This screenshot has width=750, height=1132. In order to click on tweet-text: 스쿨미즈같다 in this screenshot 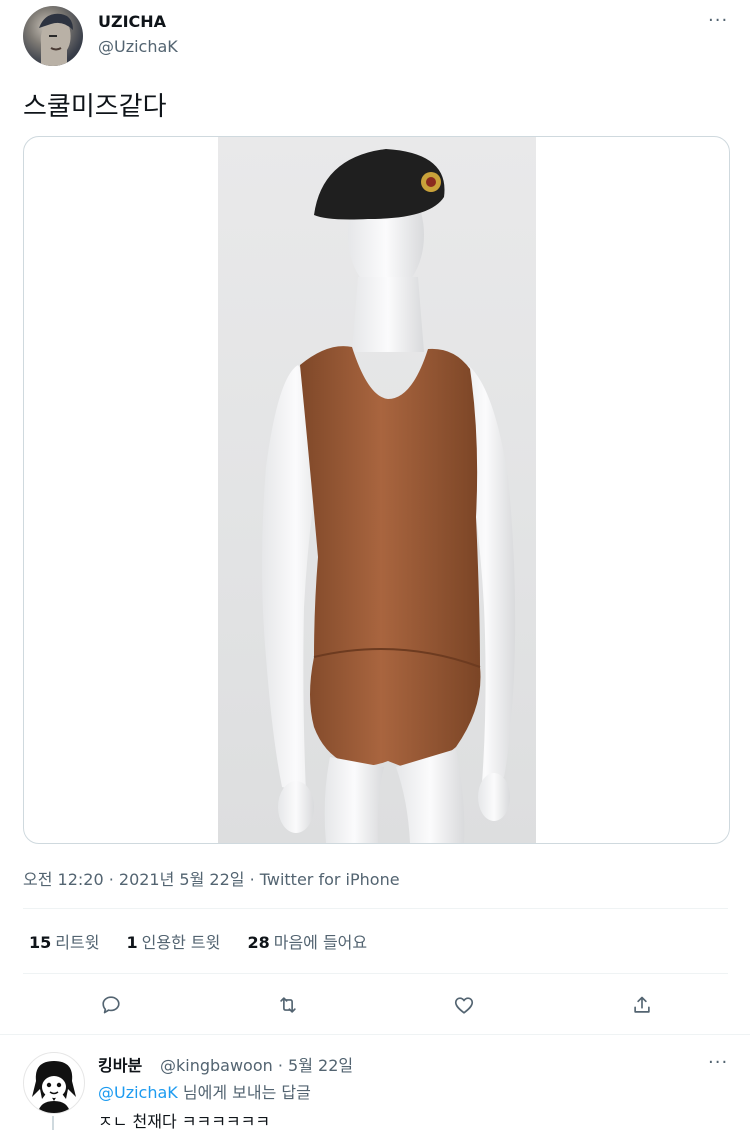, I will do `click(95, 107)`.